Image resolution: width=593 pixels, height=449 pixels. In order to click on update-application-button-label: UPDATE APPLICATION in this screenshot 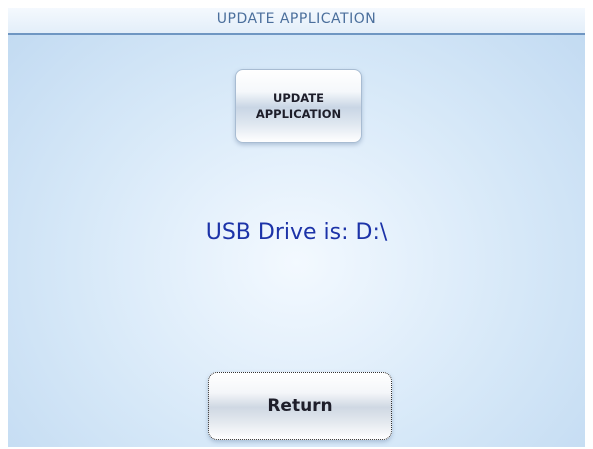, I will do `click(298, 106)`.